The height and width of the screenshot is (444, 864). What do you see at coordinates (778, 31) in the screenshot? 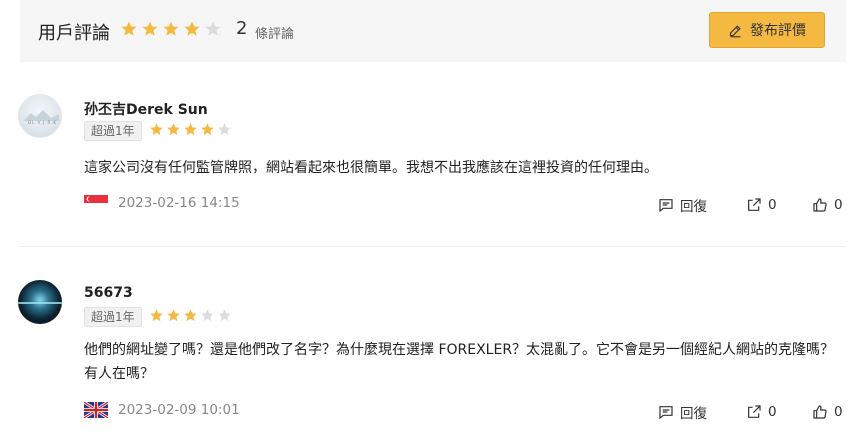
I see `post-review-label: 發布評價` at bounding box center [778, 31].